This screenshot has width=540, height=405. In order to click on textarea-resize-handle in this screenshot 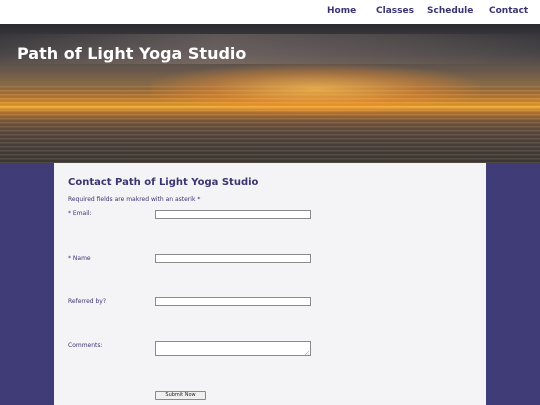, I will do `click(306, 353)`.